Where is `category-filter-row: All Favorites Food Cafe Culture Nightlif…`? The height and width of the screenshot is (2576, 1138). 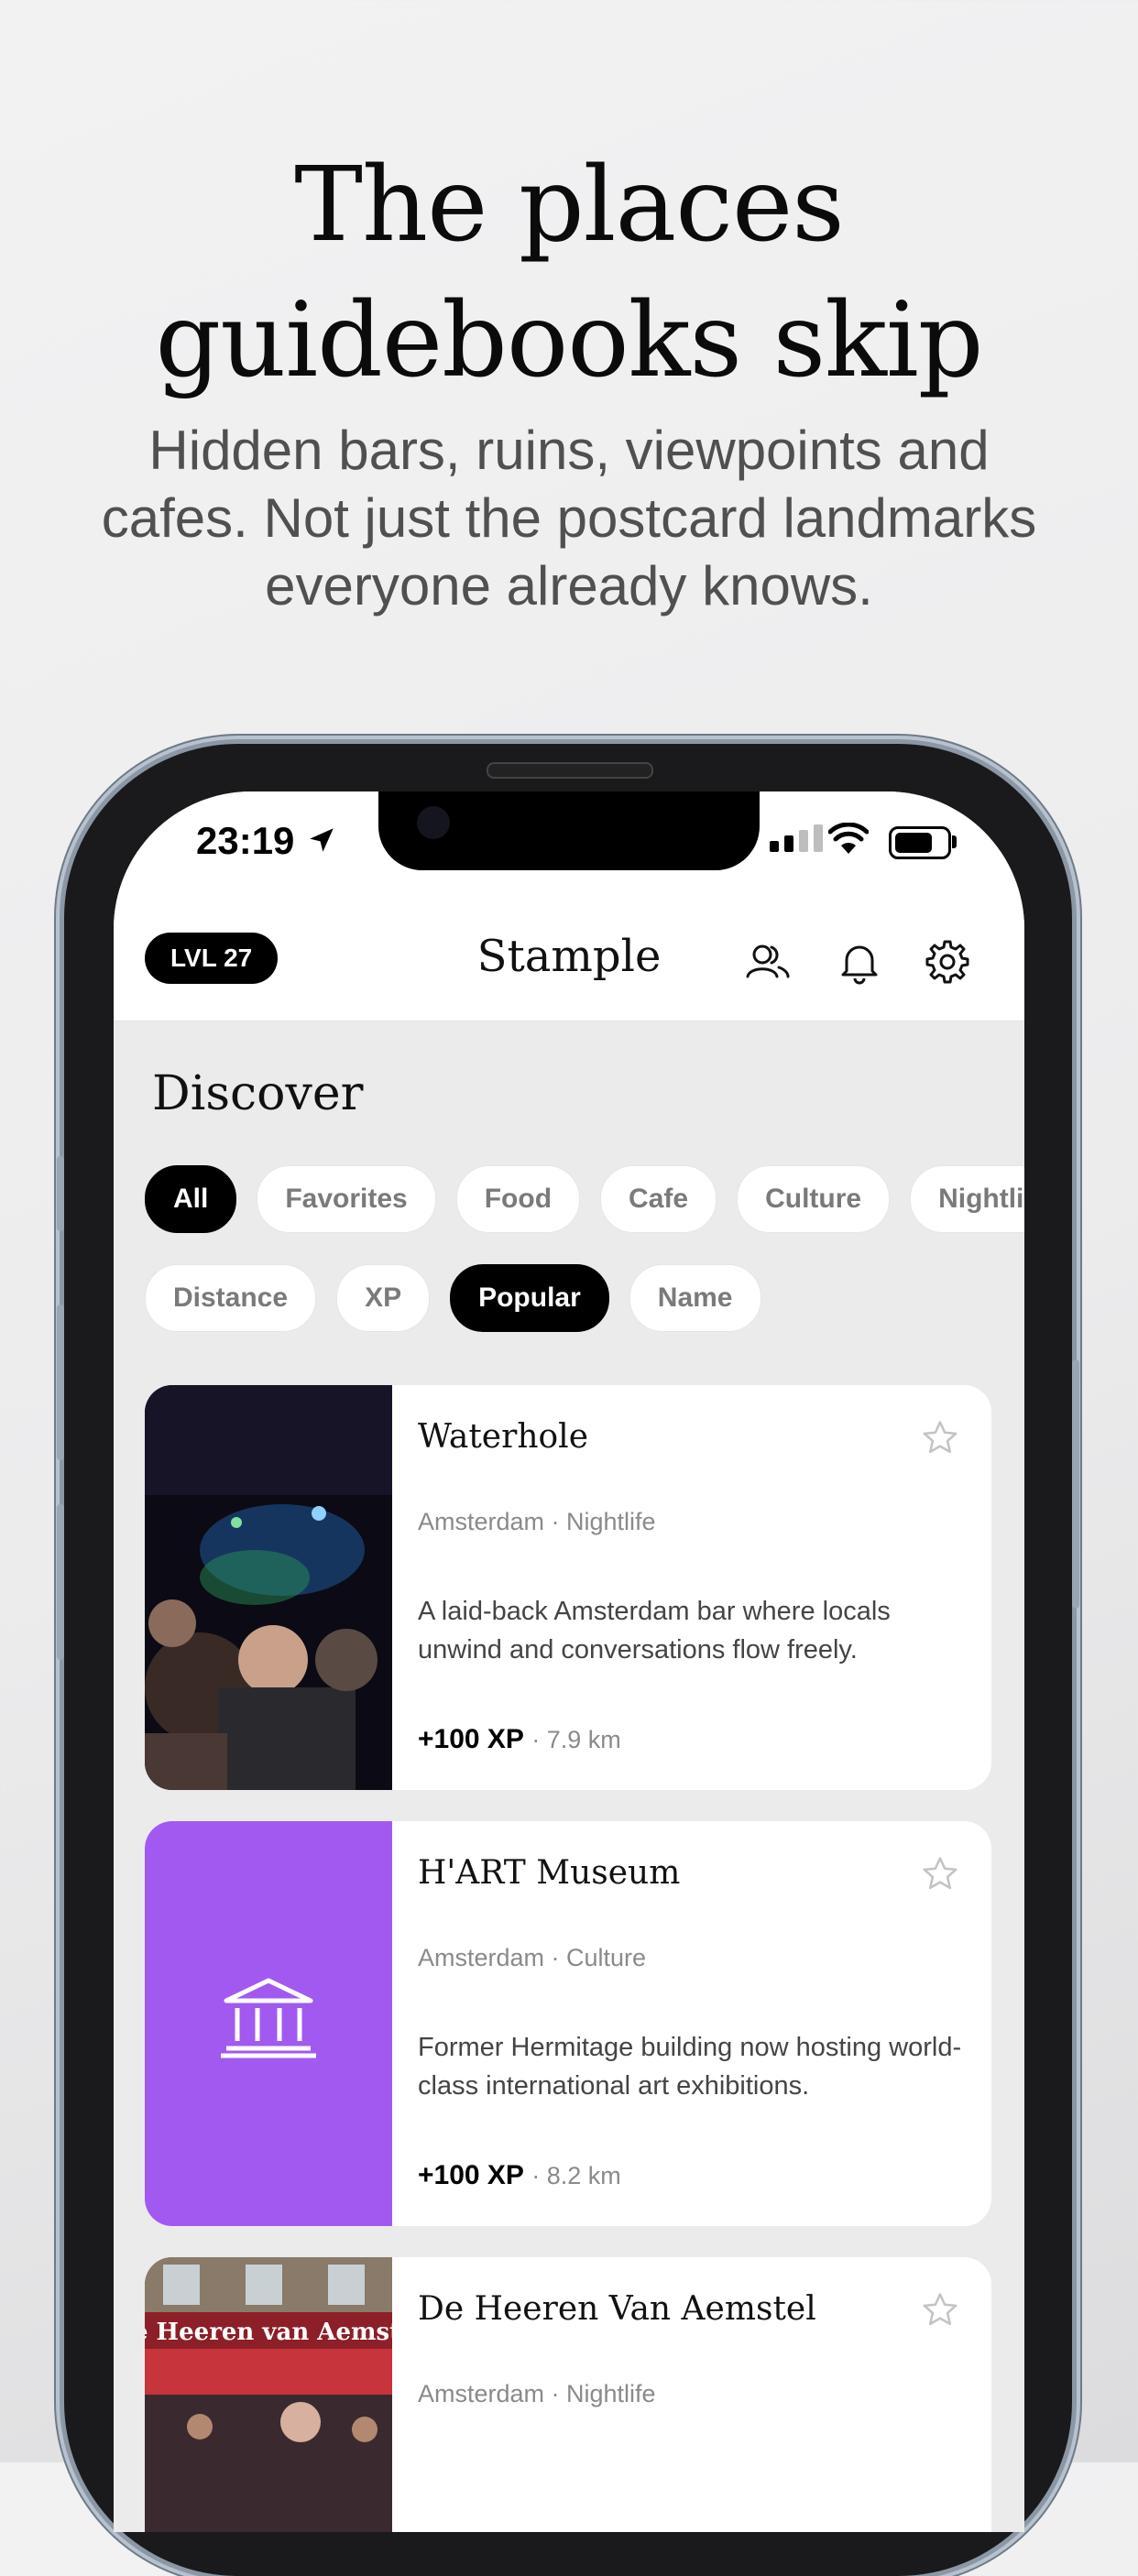 category-filter-row: All Favorites Food Cafe Culture Nightlif… is located at coordinates (584, 1199).